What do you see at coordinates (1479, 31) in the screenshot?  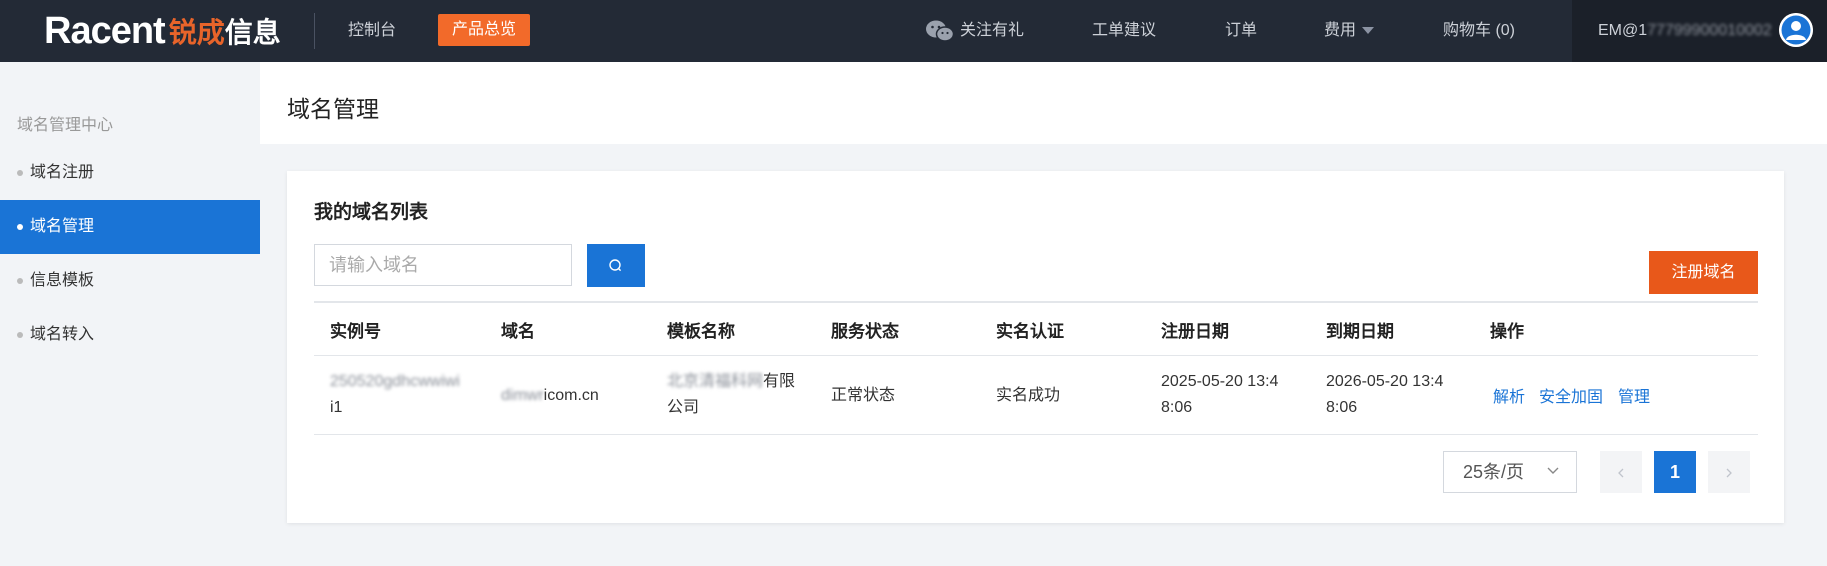 I see `nav-cart-link: 购物车 (0)` at bounding box center [1479, 31].